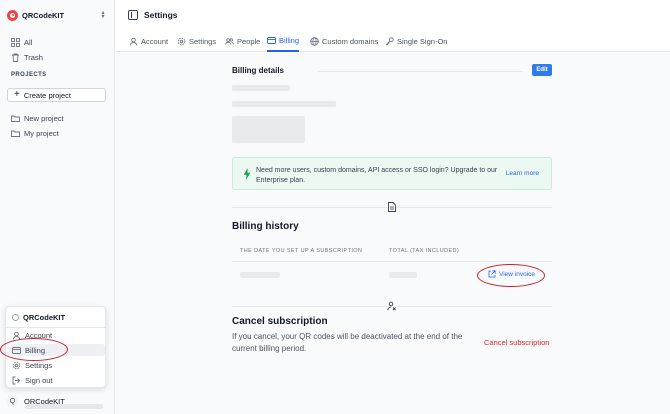 The width and height of the screenshot is (670, 414). I want to click on tab-billing: Billing, so click(283, 41).